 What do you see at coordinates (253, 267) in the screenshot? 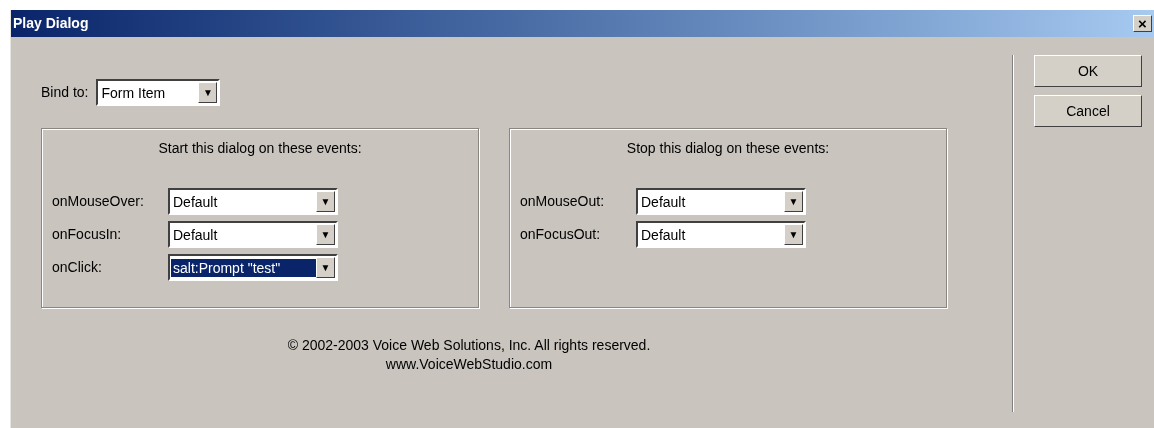
I see `event-dropdown: salt:Prompt "test" ▼` at bounding box center [253, 267].